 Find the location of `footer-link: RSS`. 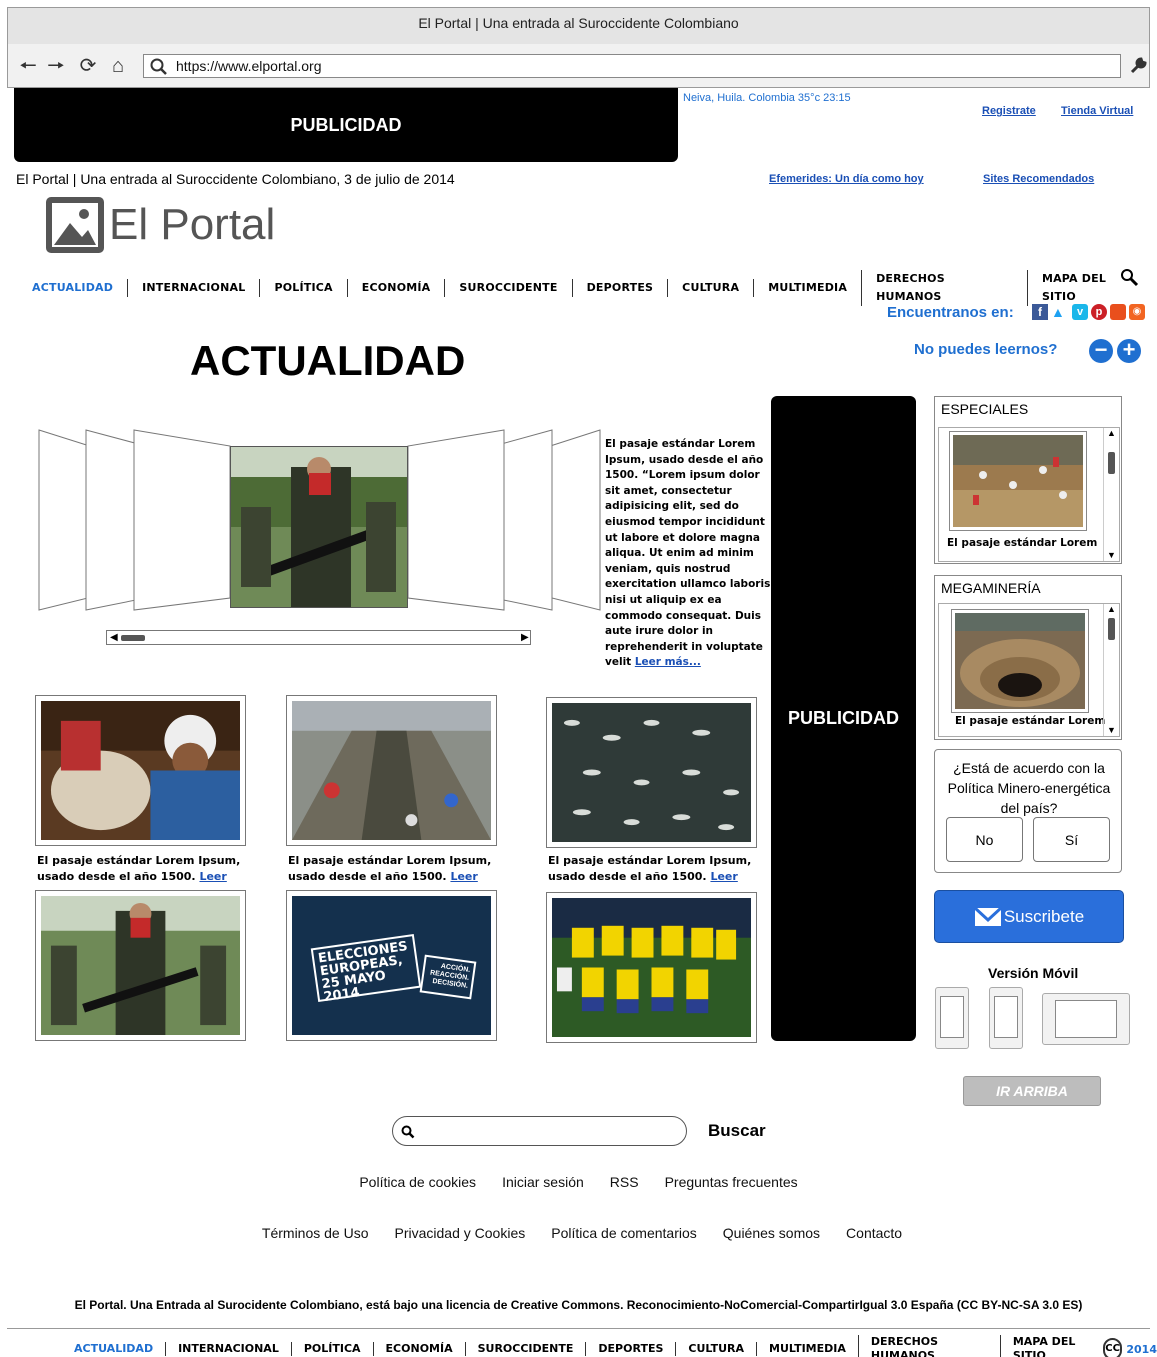

footer-link: RSS is located at coordinates (624, 1182).